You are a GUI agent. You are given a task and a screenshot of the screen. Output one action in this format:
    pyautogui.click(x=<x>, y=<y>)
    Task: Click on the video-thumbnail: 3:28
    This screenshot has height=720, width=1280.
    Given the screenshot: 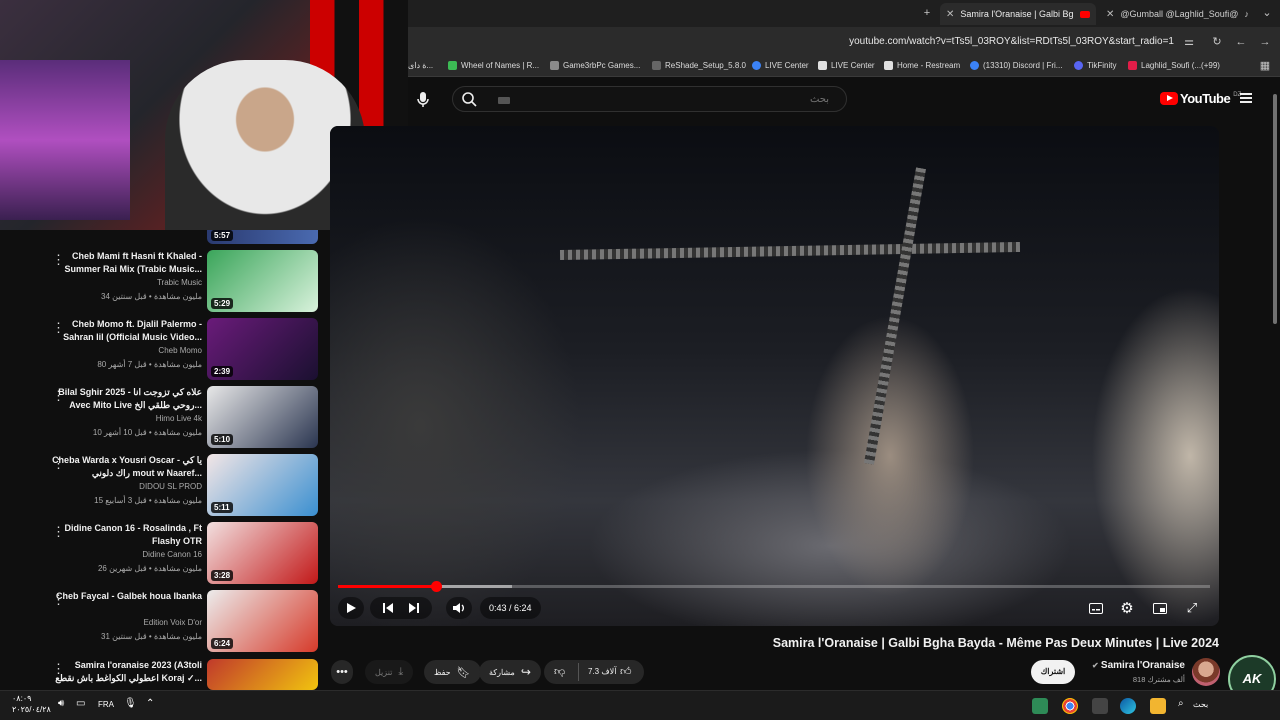 What is the action you would take?
    pyautogui.click(x=262, y=553)
    